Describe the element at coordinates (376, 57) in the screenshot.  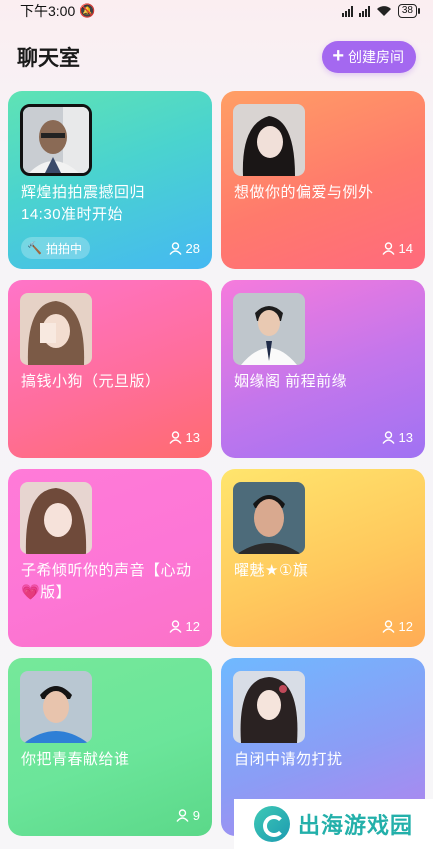
I see `create-room-label: 创建房间` at that location.